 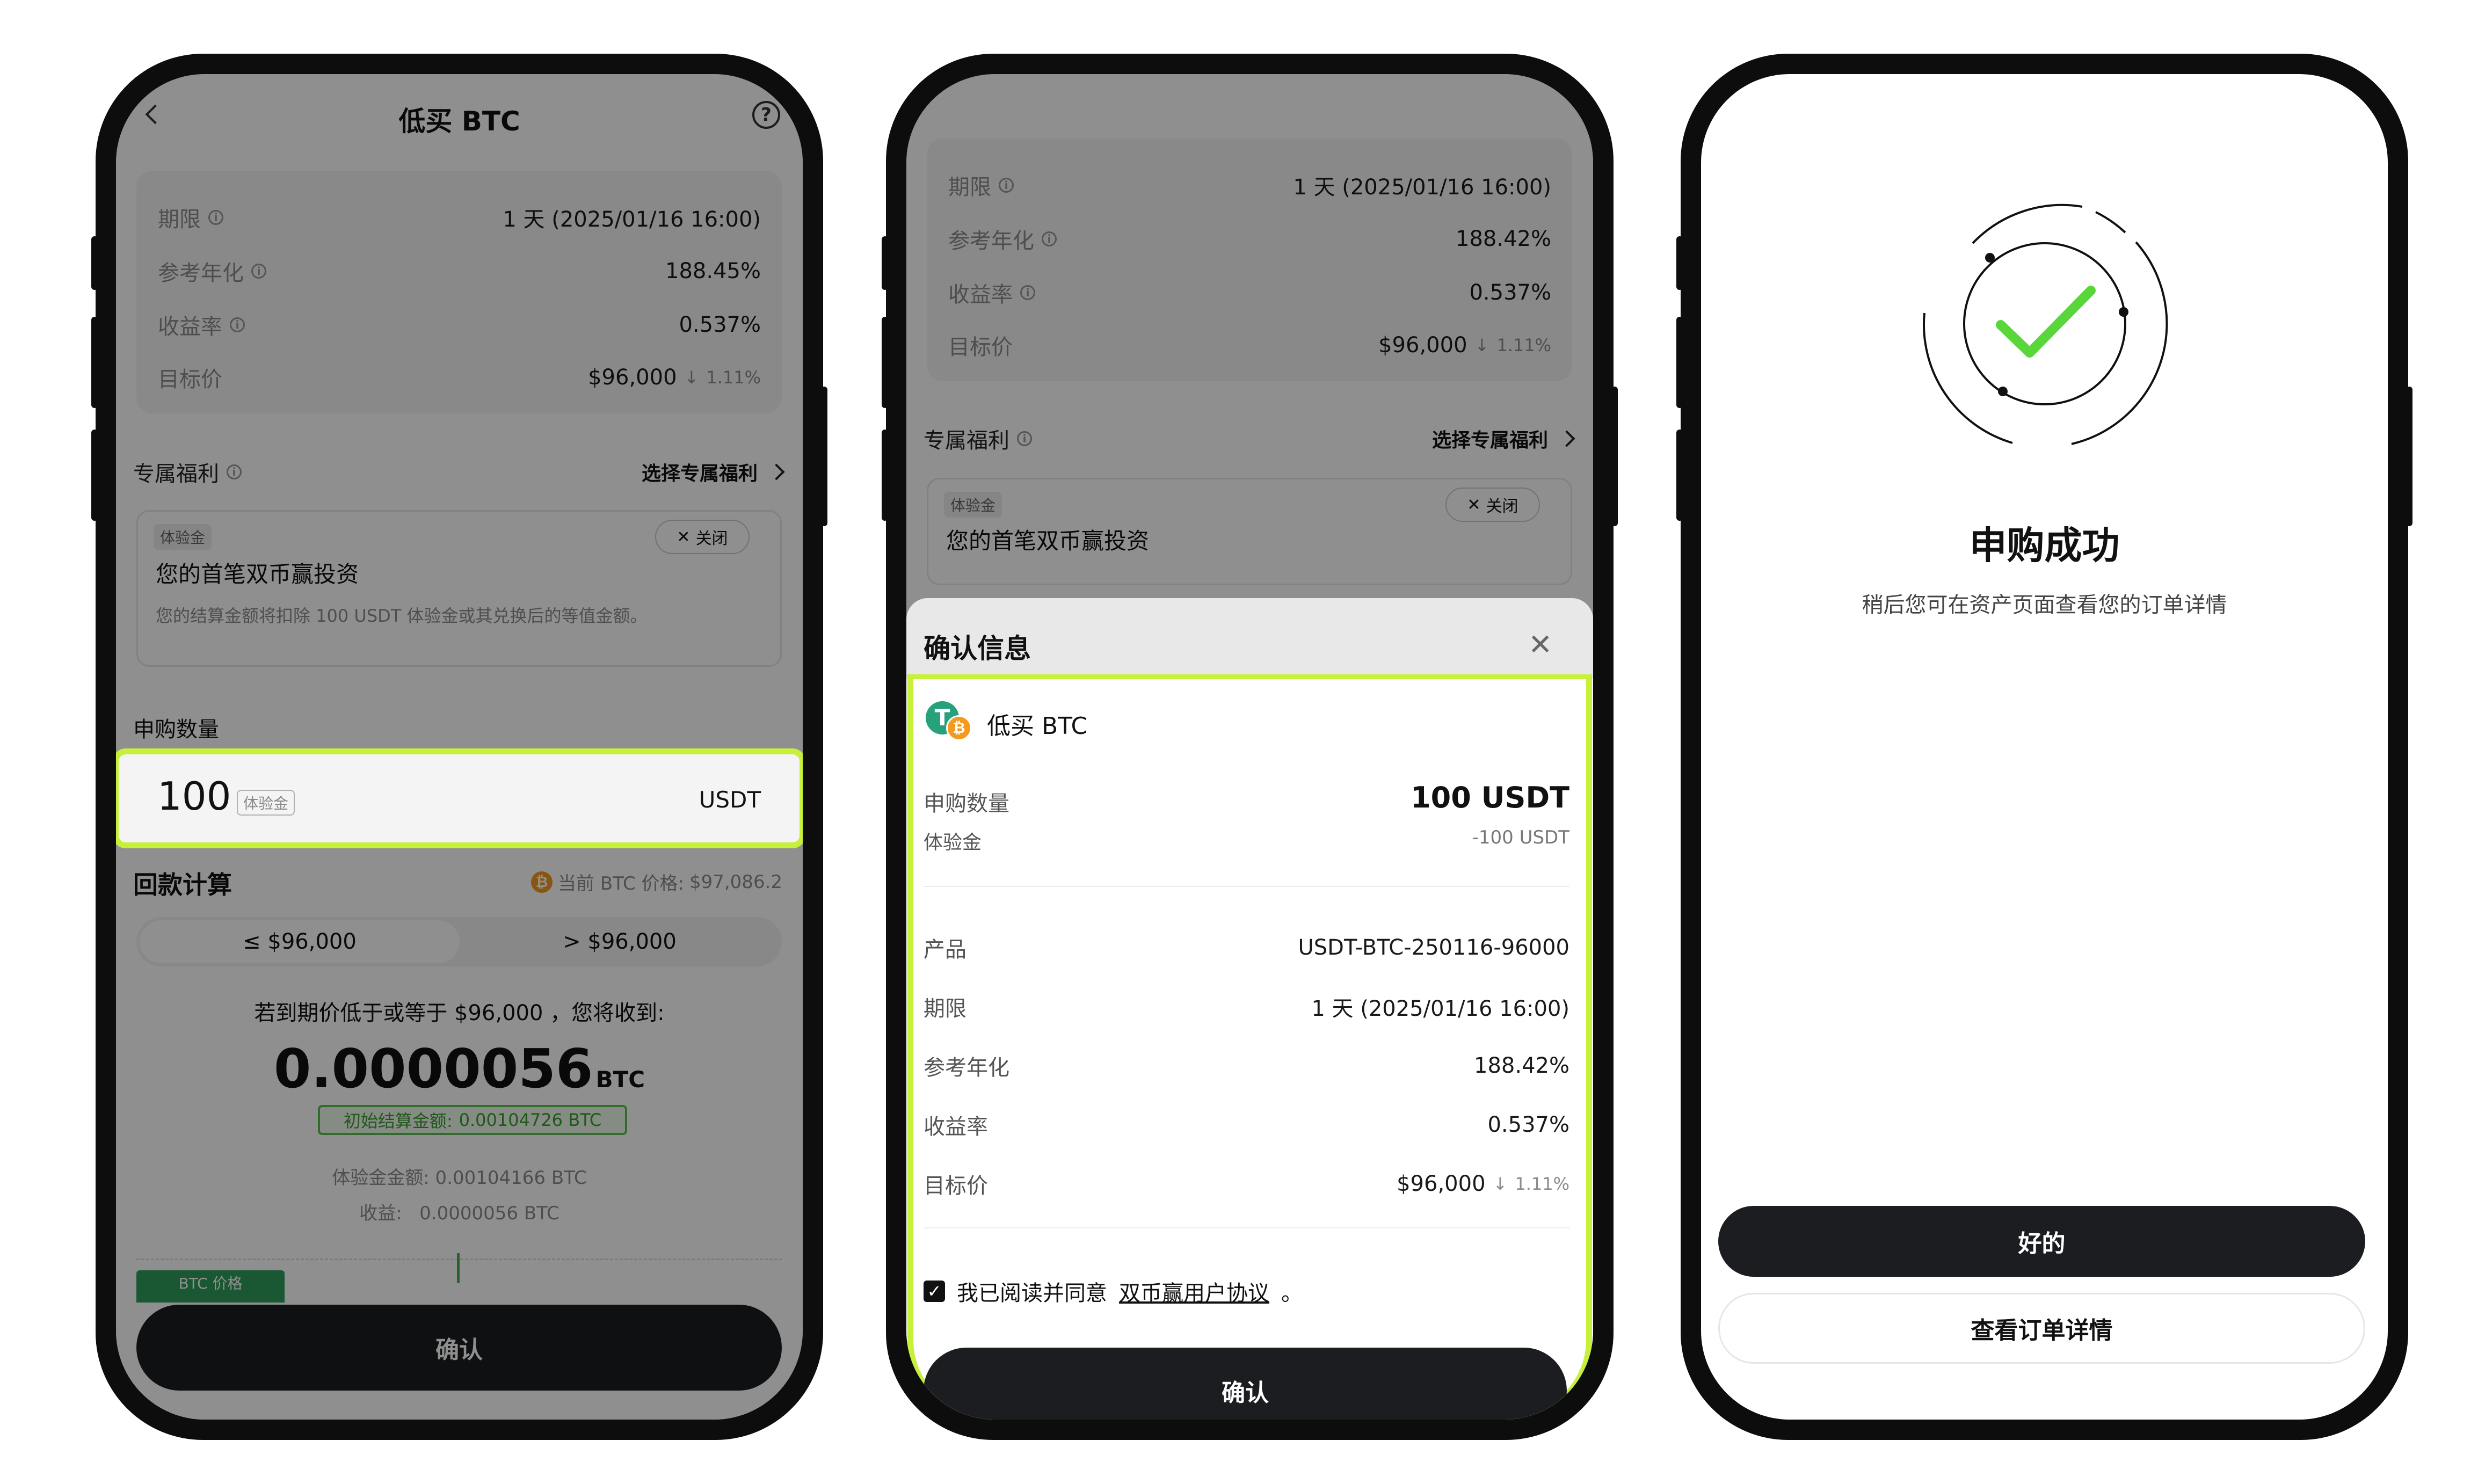 I want to click on detail-row: 收益率 i 0.537%, so click(x=460, y=324).